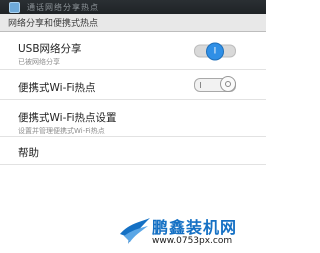 The height and width of the screenshot is (253, 320). What do you see at coordinates (200, 84) in the screenshot?
I see `toggle-bar` at bounding box center [200, 84].